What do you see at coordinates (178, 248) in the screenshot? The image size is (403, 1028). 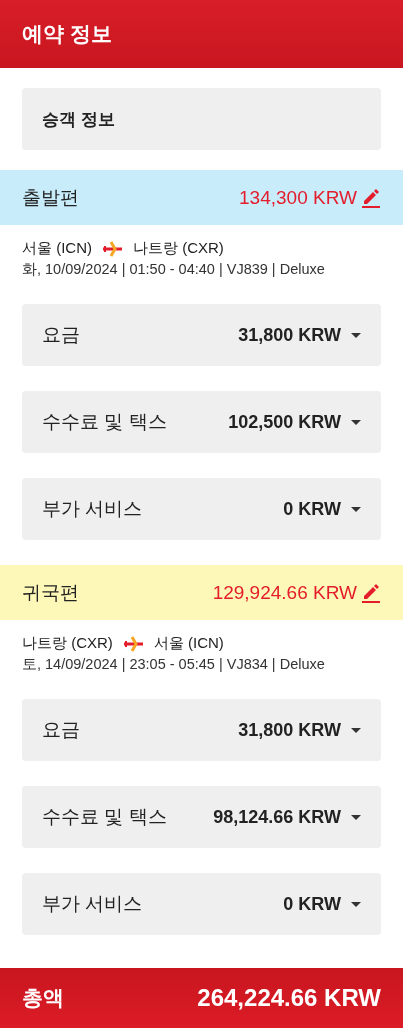 I see `destination-city: 나트랑 (CXR)` at bounding box center [178, 248].